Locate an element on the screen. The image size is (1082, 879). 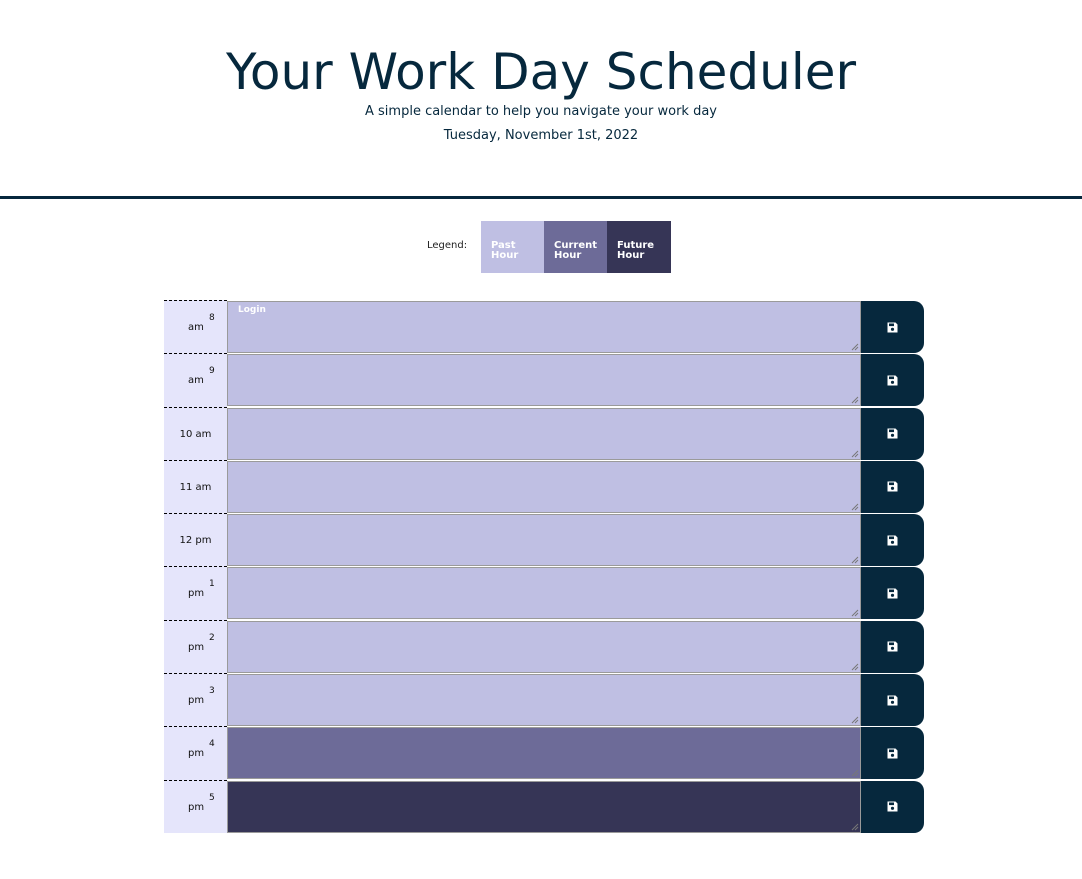
hour-number: 8 is located at coordinates (212, 318).